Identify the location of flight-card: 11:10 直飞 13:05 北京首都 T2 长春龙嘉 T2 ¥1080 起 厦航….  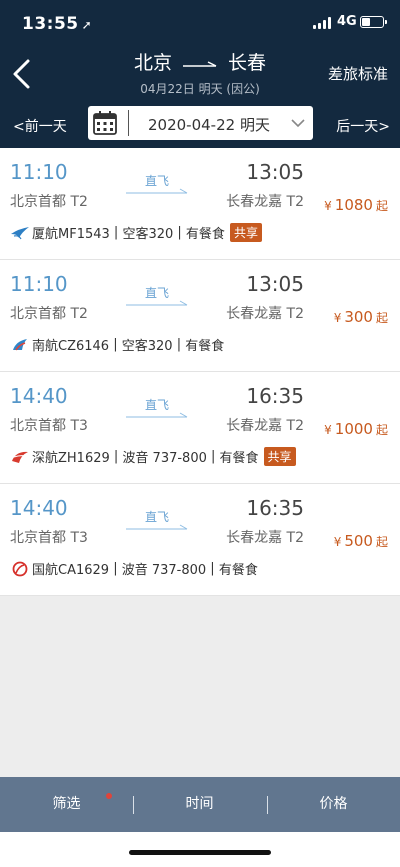
(200, 204).